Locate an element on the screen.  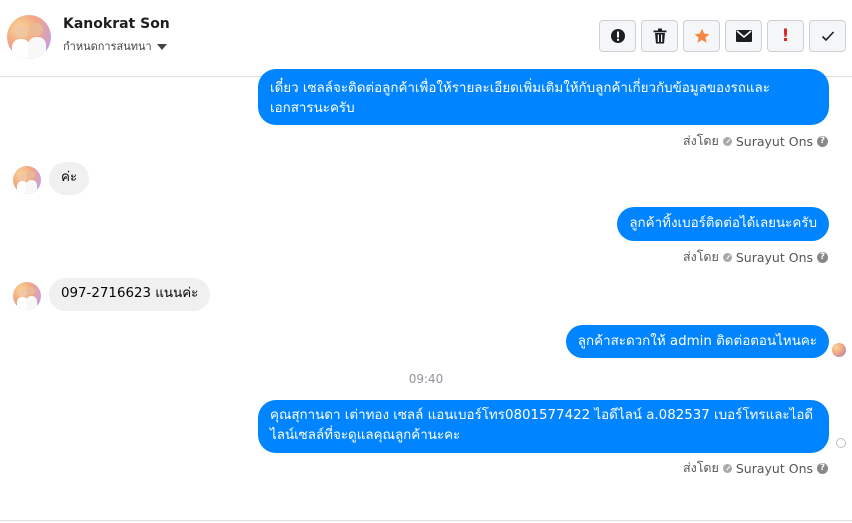
message-text: ลูกค้าทิ้งเบอร์ติดต่อได้เลยนะครับ is located at coordinates (723, 223).